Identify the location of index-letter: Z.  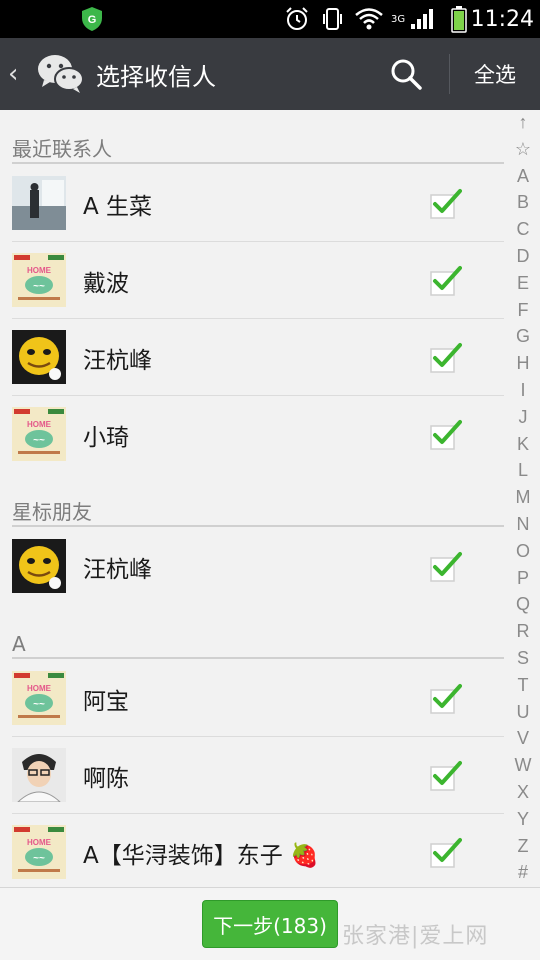
(523, 846).